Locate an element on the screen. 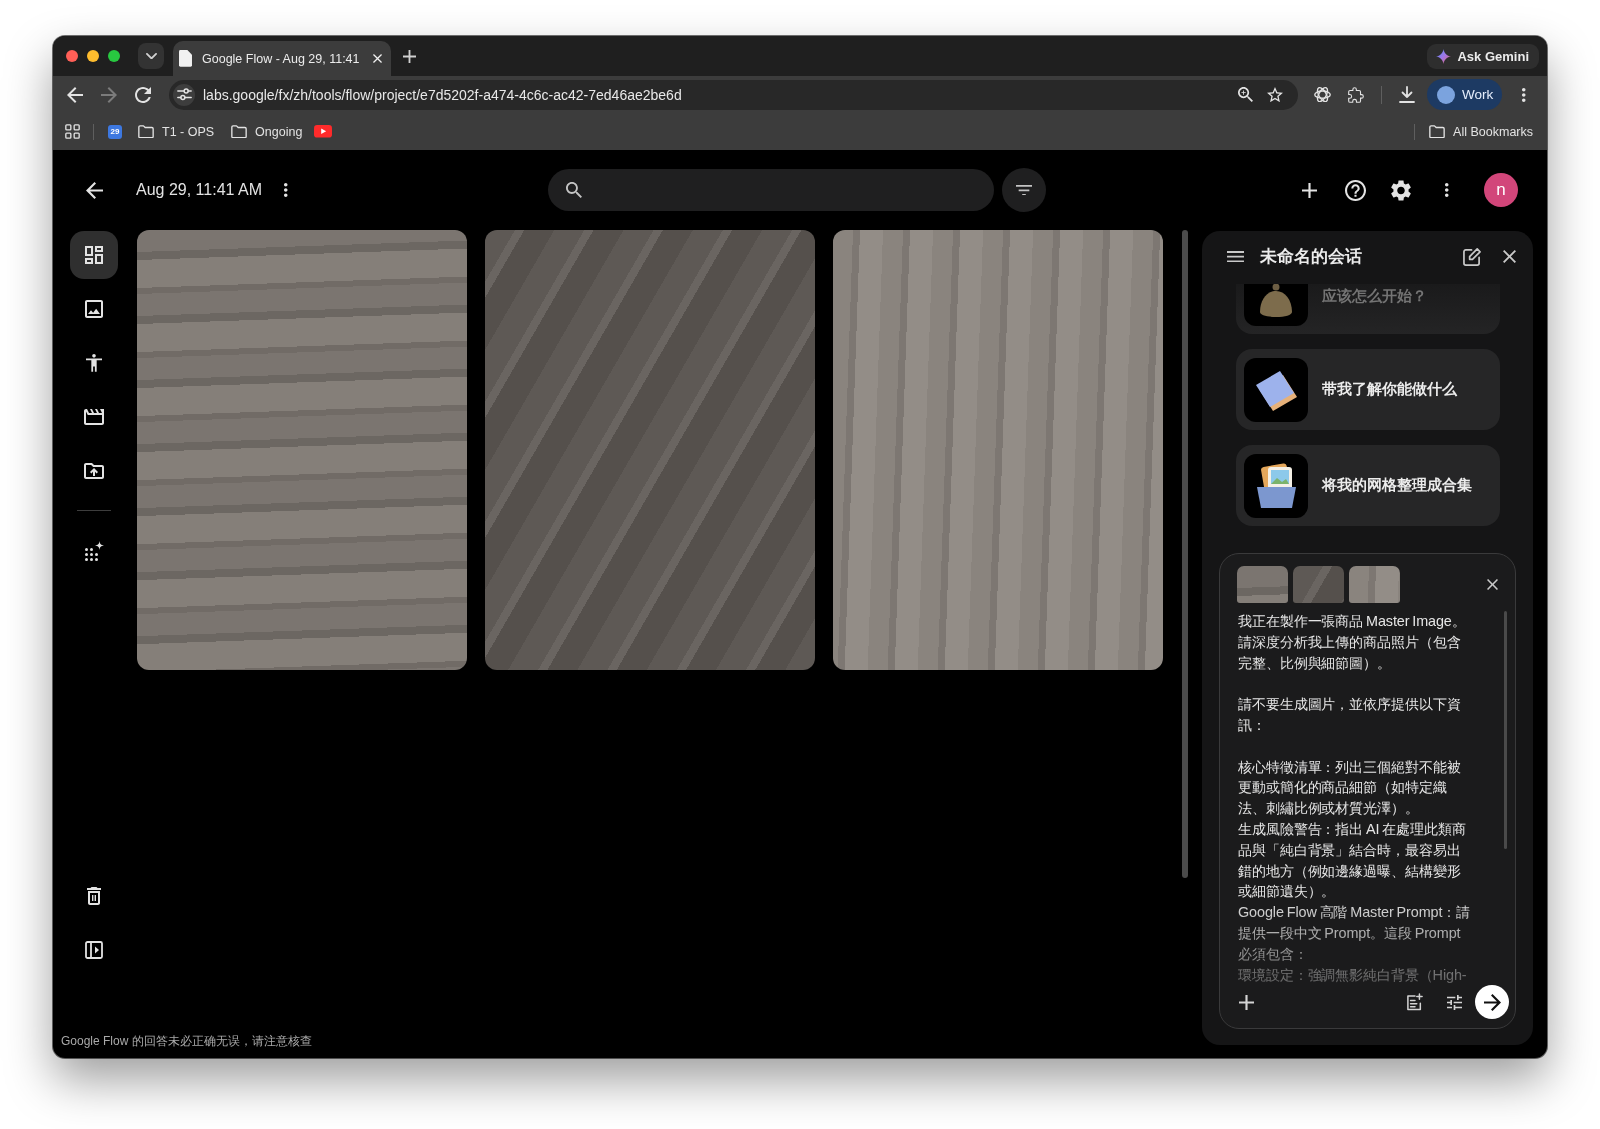 Image resolution: width=1600 pixels, height=1129 pixels. all-bookmarks-button: All Bookmarks is located at coordinates (1481, 131).